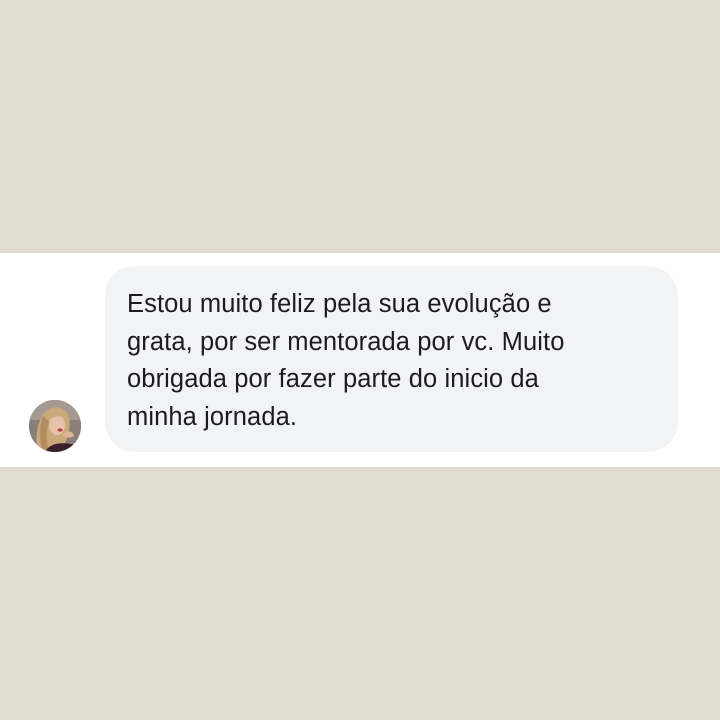 This screenshot has width=720, height=720. I want to click on avatar, so click(55, 426).